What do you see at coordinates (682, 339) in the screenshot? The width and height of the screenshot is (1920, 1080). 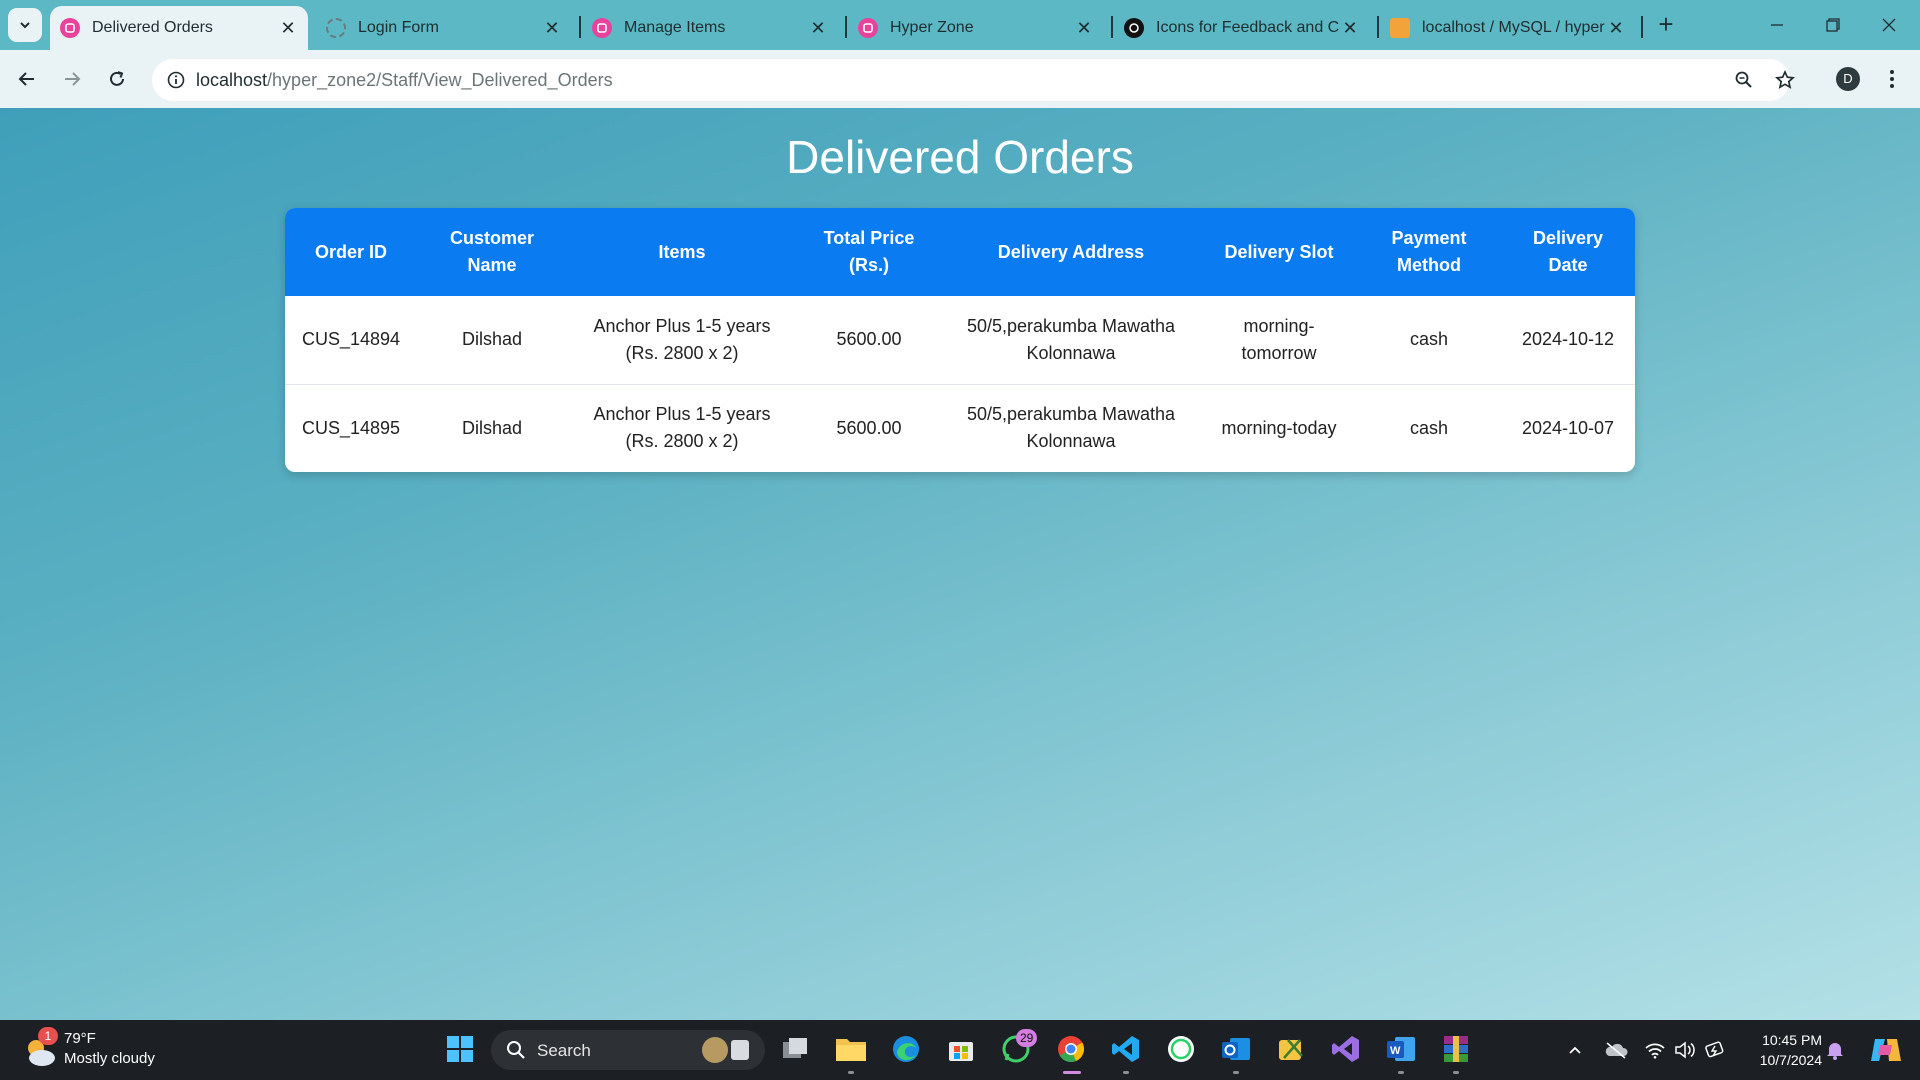 I see `items-cell: Anchor Plus 1-5 years (Rs. 2800 x 2)` at bounding box center [682, 339].